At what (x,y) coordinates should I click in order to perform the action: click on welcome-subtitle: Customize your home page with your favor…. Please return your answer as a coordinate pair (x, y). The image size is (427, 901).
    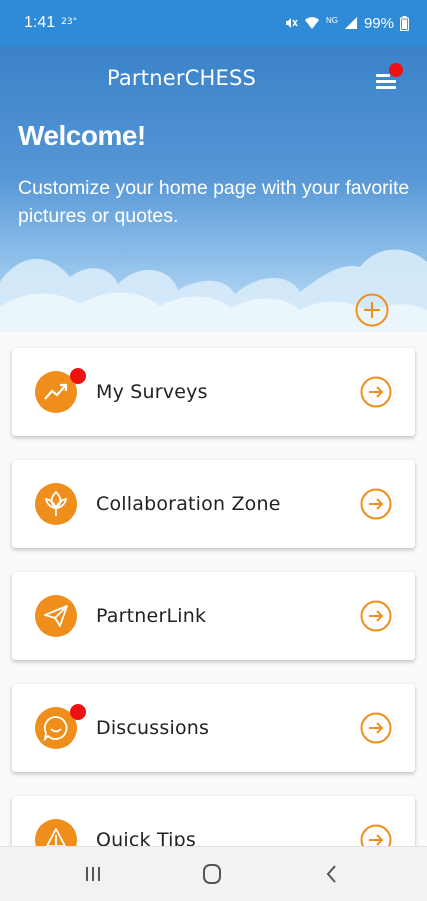
    Looking at the image, I should click on (214, 202).